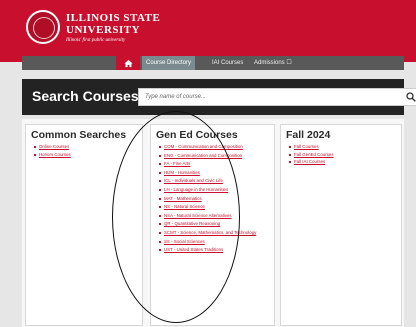 This screenshot has width=416, height=327. What do you see at coordinates (169, 63) in the screenshot?
I see `nav-course-directory: Course Directory` at bounding box center [169, 63].